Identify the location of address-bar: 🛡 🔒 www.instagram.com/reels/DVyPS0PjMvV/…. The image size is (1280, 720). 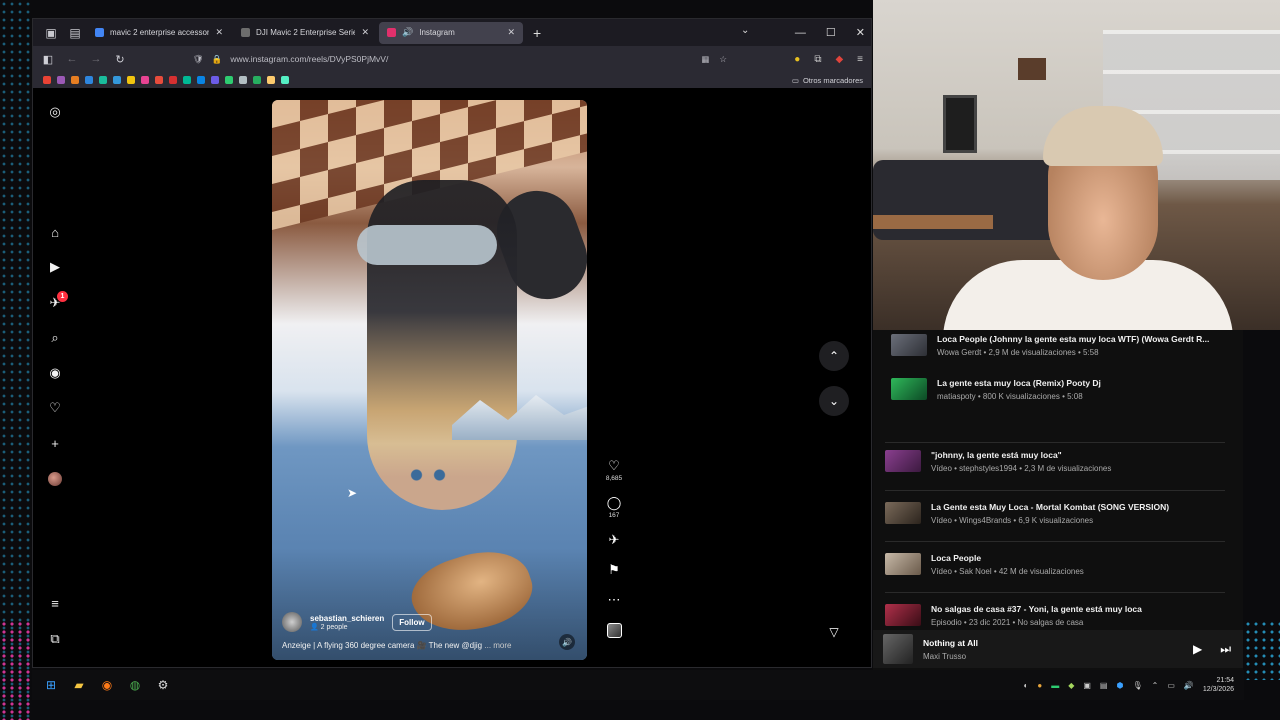
(460, 59).